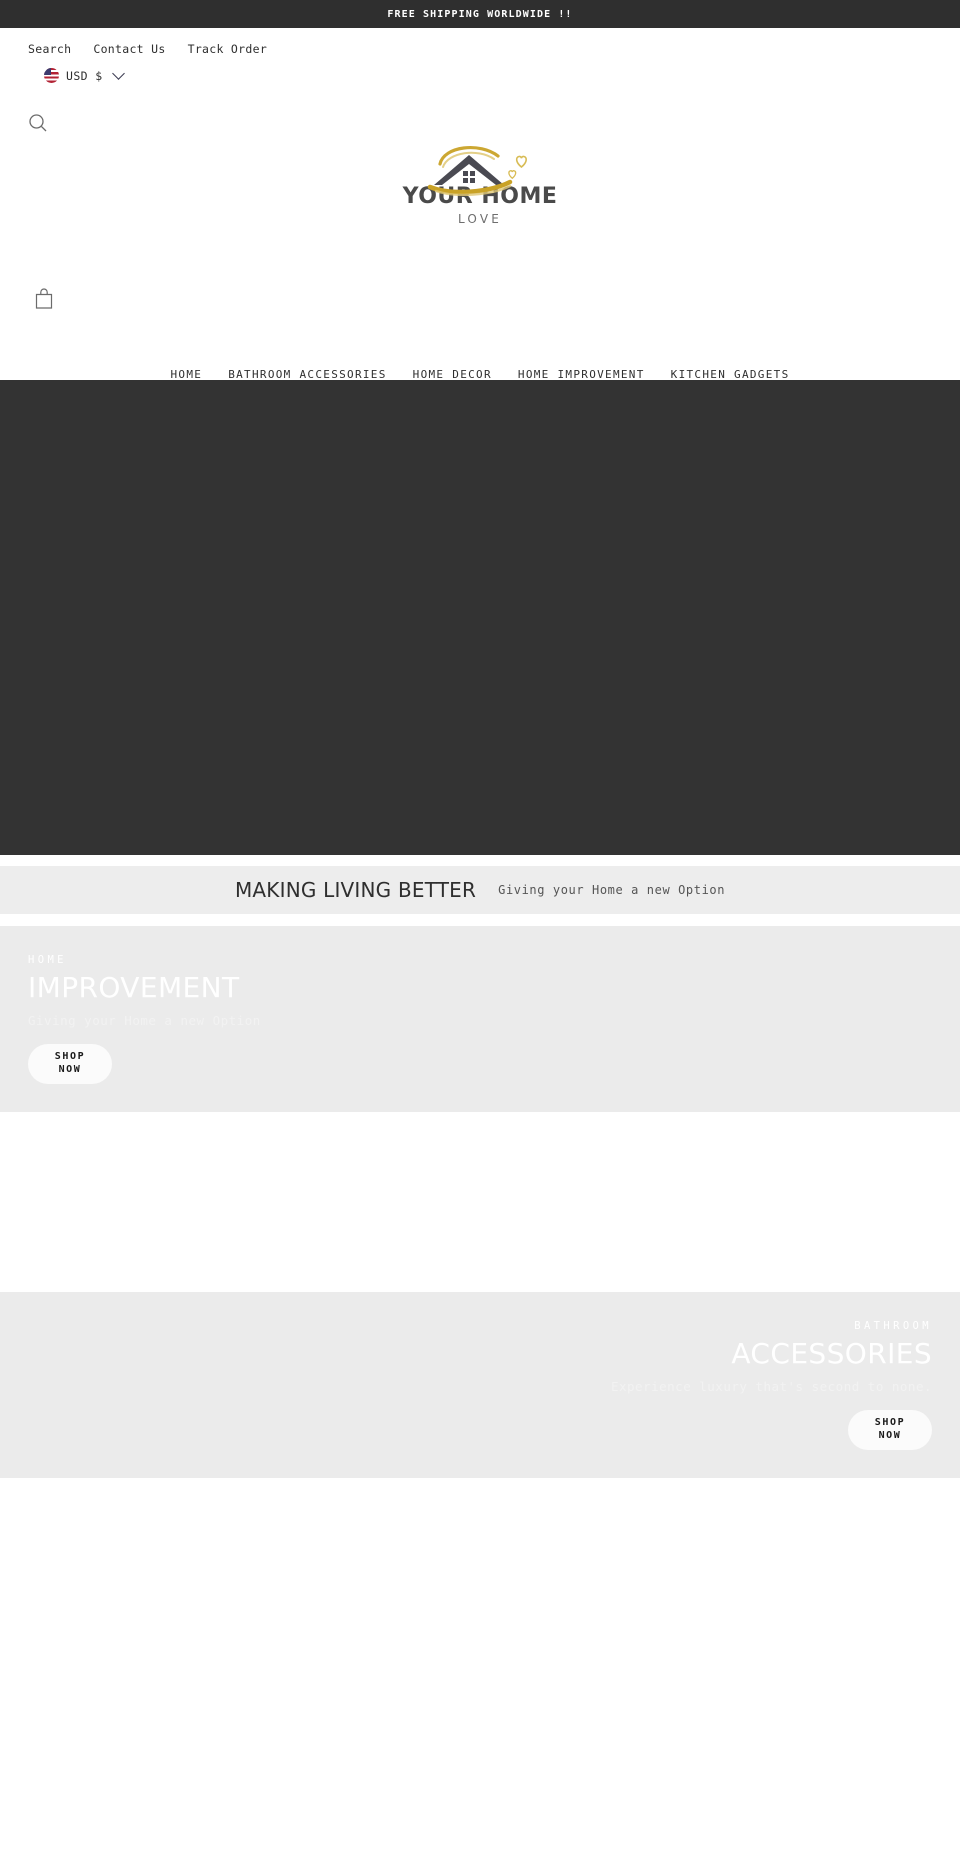  I want to click on promo-description: Experience luxury that's second to none., so click(771, 1386).